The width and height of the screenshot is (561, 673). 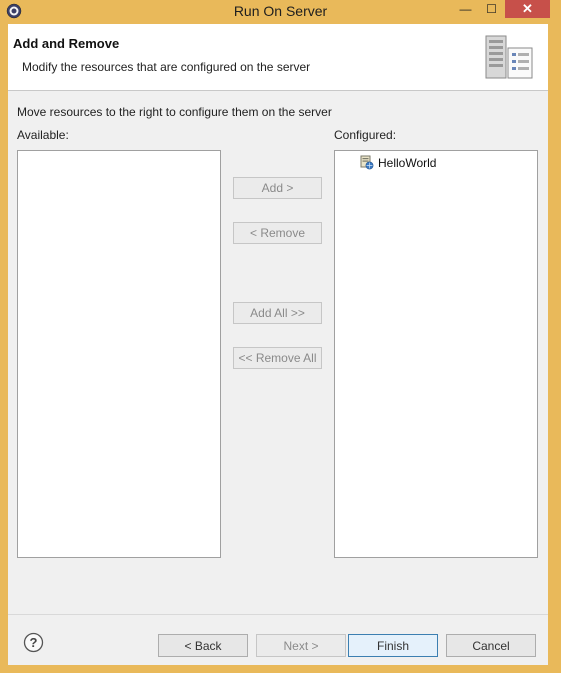 I want to click on finish-button: Finish, so click(x=393, y=645).